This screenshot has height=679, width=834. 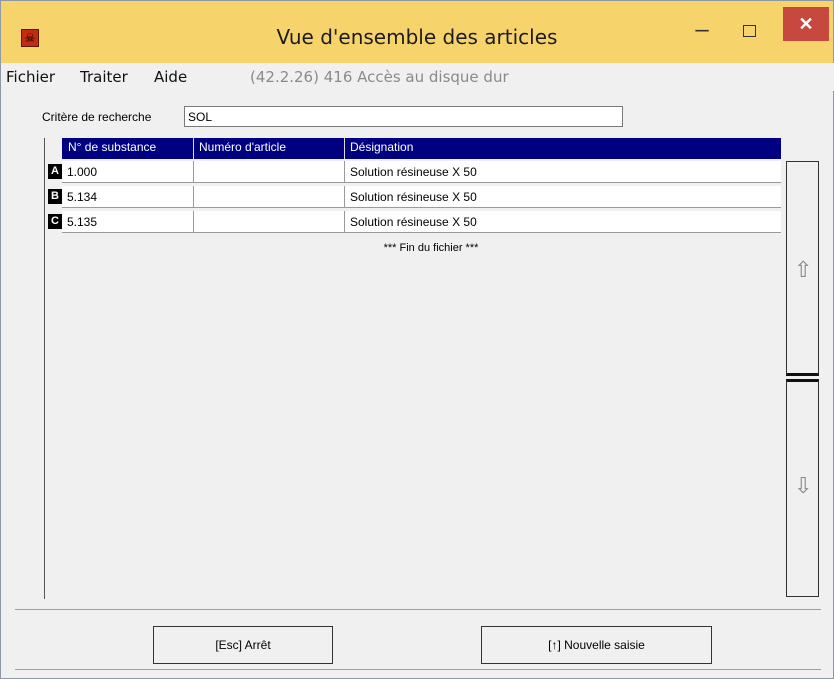 What do you see at coordinates (82, 197) in the screenshot?
I see `cell-substance: 5.134` at bounding box center [82, 197].